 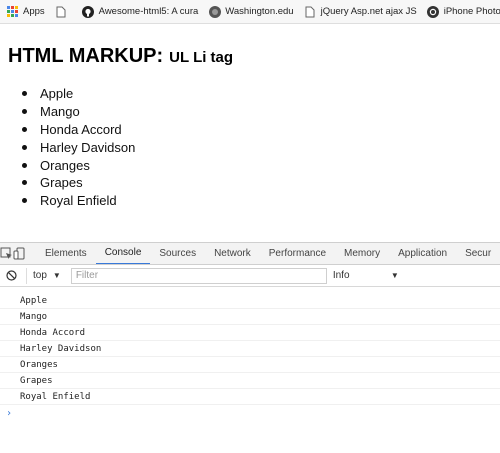 What do you see at coordinates (250, 413) in the screenshot?
I see `console-prompt: ›` at bounding box center [250, 413].